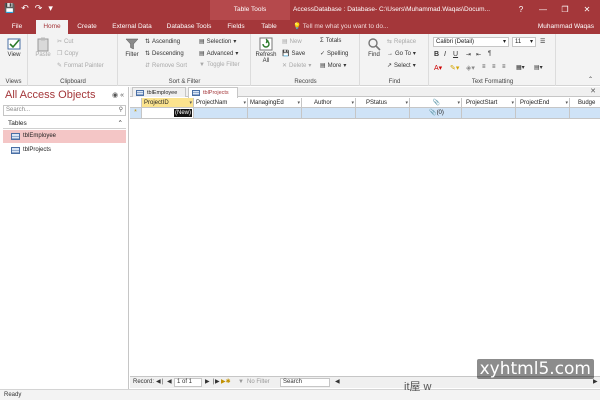  What do you see at coordinates (216, 382) in the screenshot?
I see `last-record-icon: ∣▶` at bounding box center [216, 382].